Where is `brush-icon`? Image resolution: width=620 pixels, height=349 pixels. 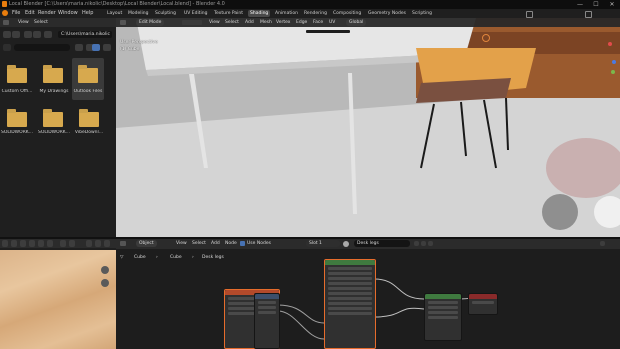
brush-icon is located at coordinates (41, 243).